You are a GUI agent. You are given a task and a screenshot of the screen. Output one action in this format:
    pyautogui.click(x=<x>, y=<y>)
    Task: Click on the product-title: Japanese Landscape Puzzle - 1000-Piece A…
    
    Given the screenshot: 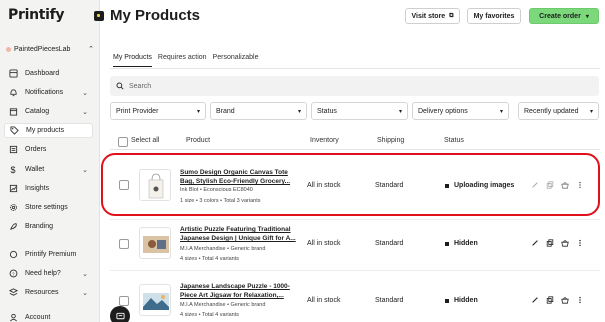 What is the action you would take?
    pyautogui.click(x=240, y=291)
    